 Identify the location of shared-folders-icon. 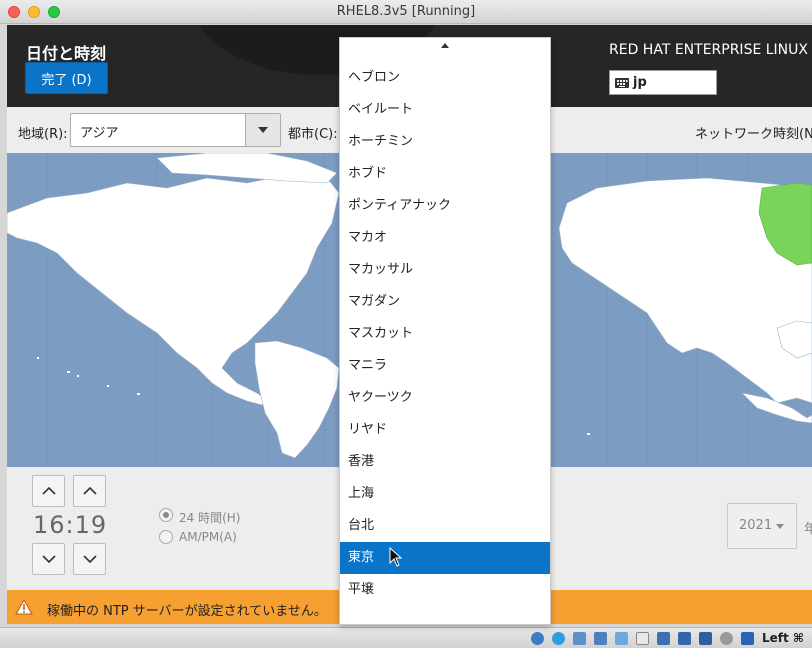
(642, 638).